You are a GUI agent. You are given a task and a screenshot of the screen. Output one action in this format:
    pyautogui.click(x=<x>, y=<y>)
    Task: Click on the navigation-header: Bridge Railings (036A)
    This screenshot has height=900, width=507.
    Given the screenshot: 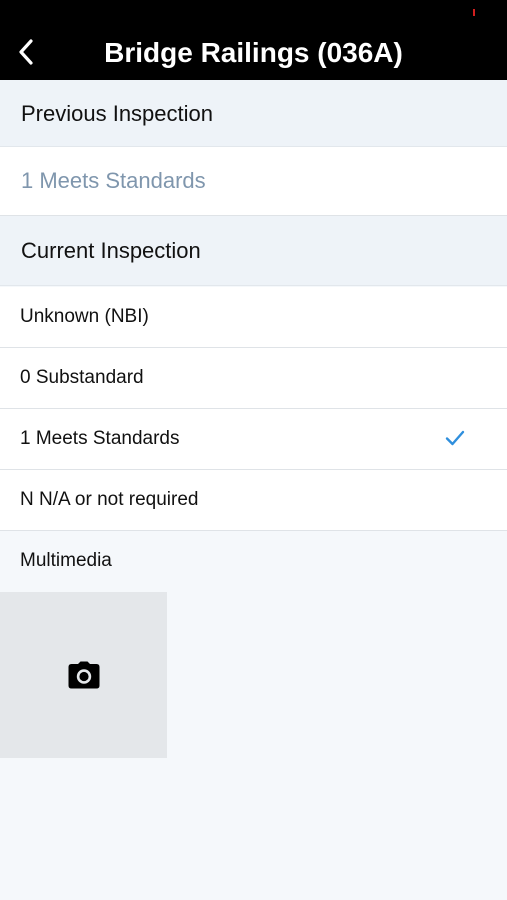 What is the action you would take?
    pyautogui.click(x=253, y=40)
    